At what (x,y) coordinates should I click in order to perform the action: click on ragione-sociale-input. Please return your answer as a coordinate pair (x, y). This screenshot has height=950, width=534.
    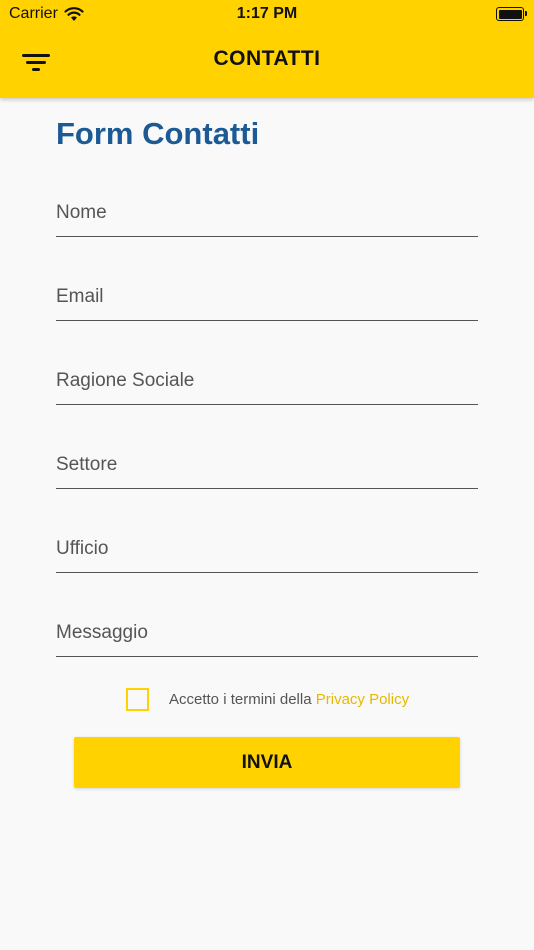
    Looking at the image, I should click on (267, 384).